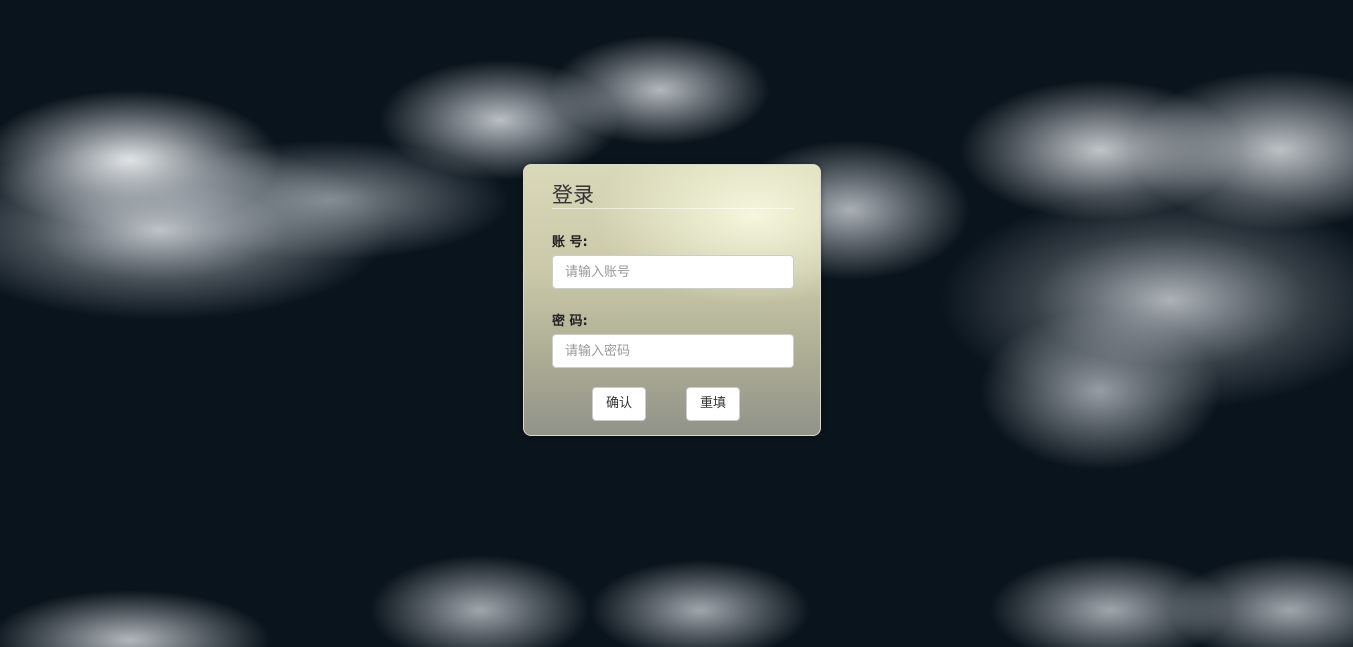  What do you see at coordinates (570, 242) in the screenshot?
I see `account-label: 账 号:` at bounding box center [570, 242].